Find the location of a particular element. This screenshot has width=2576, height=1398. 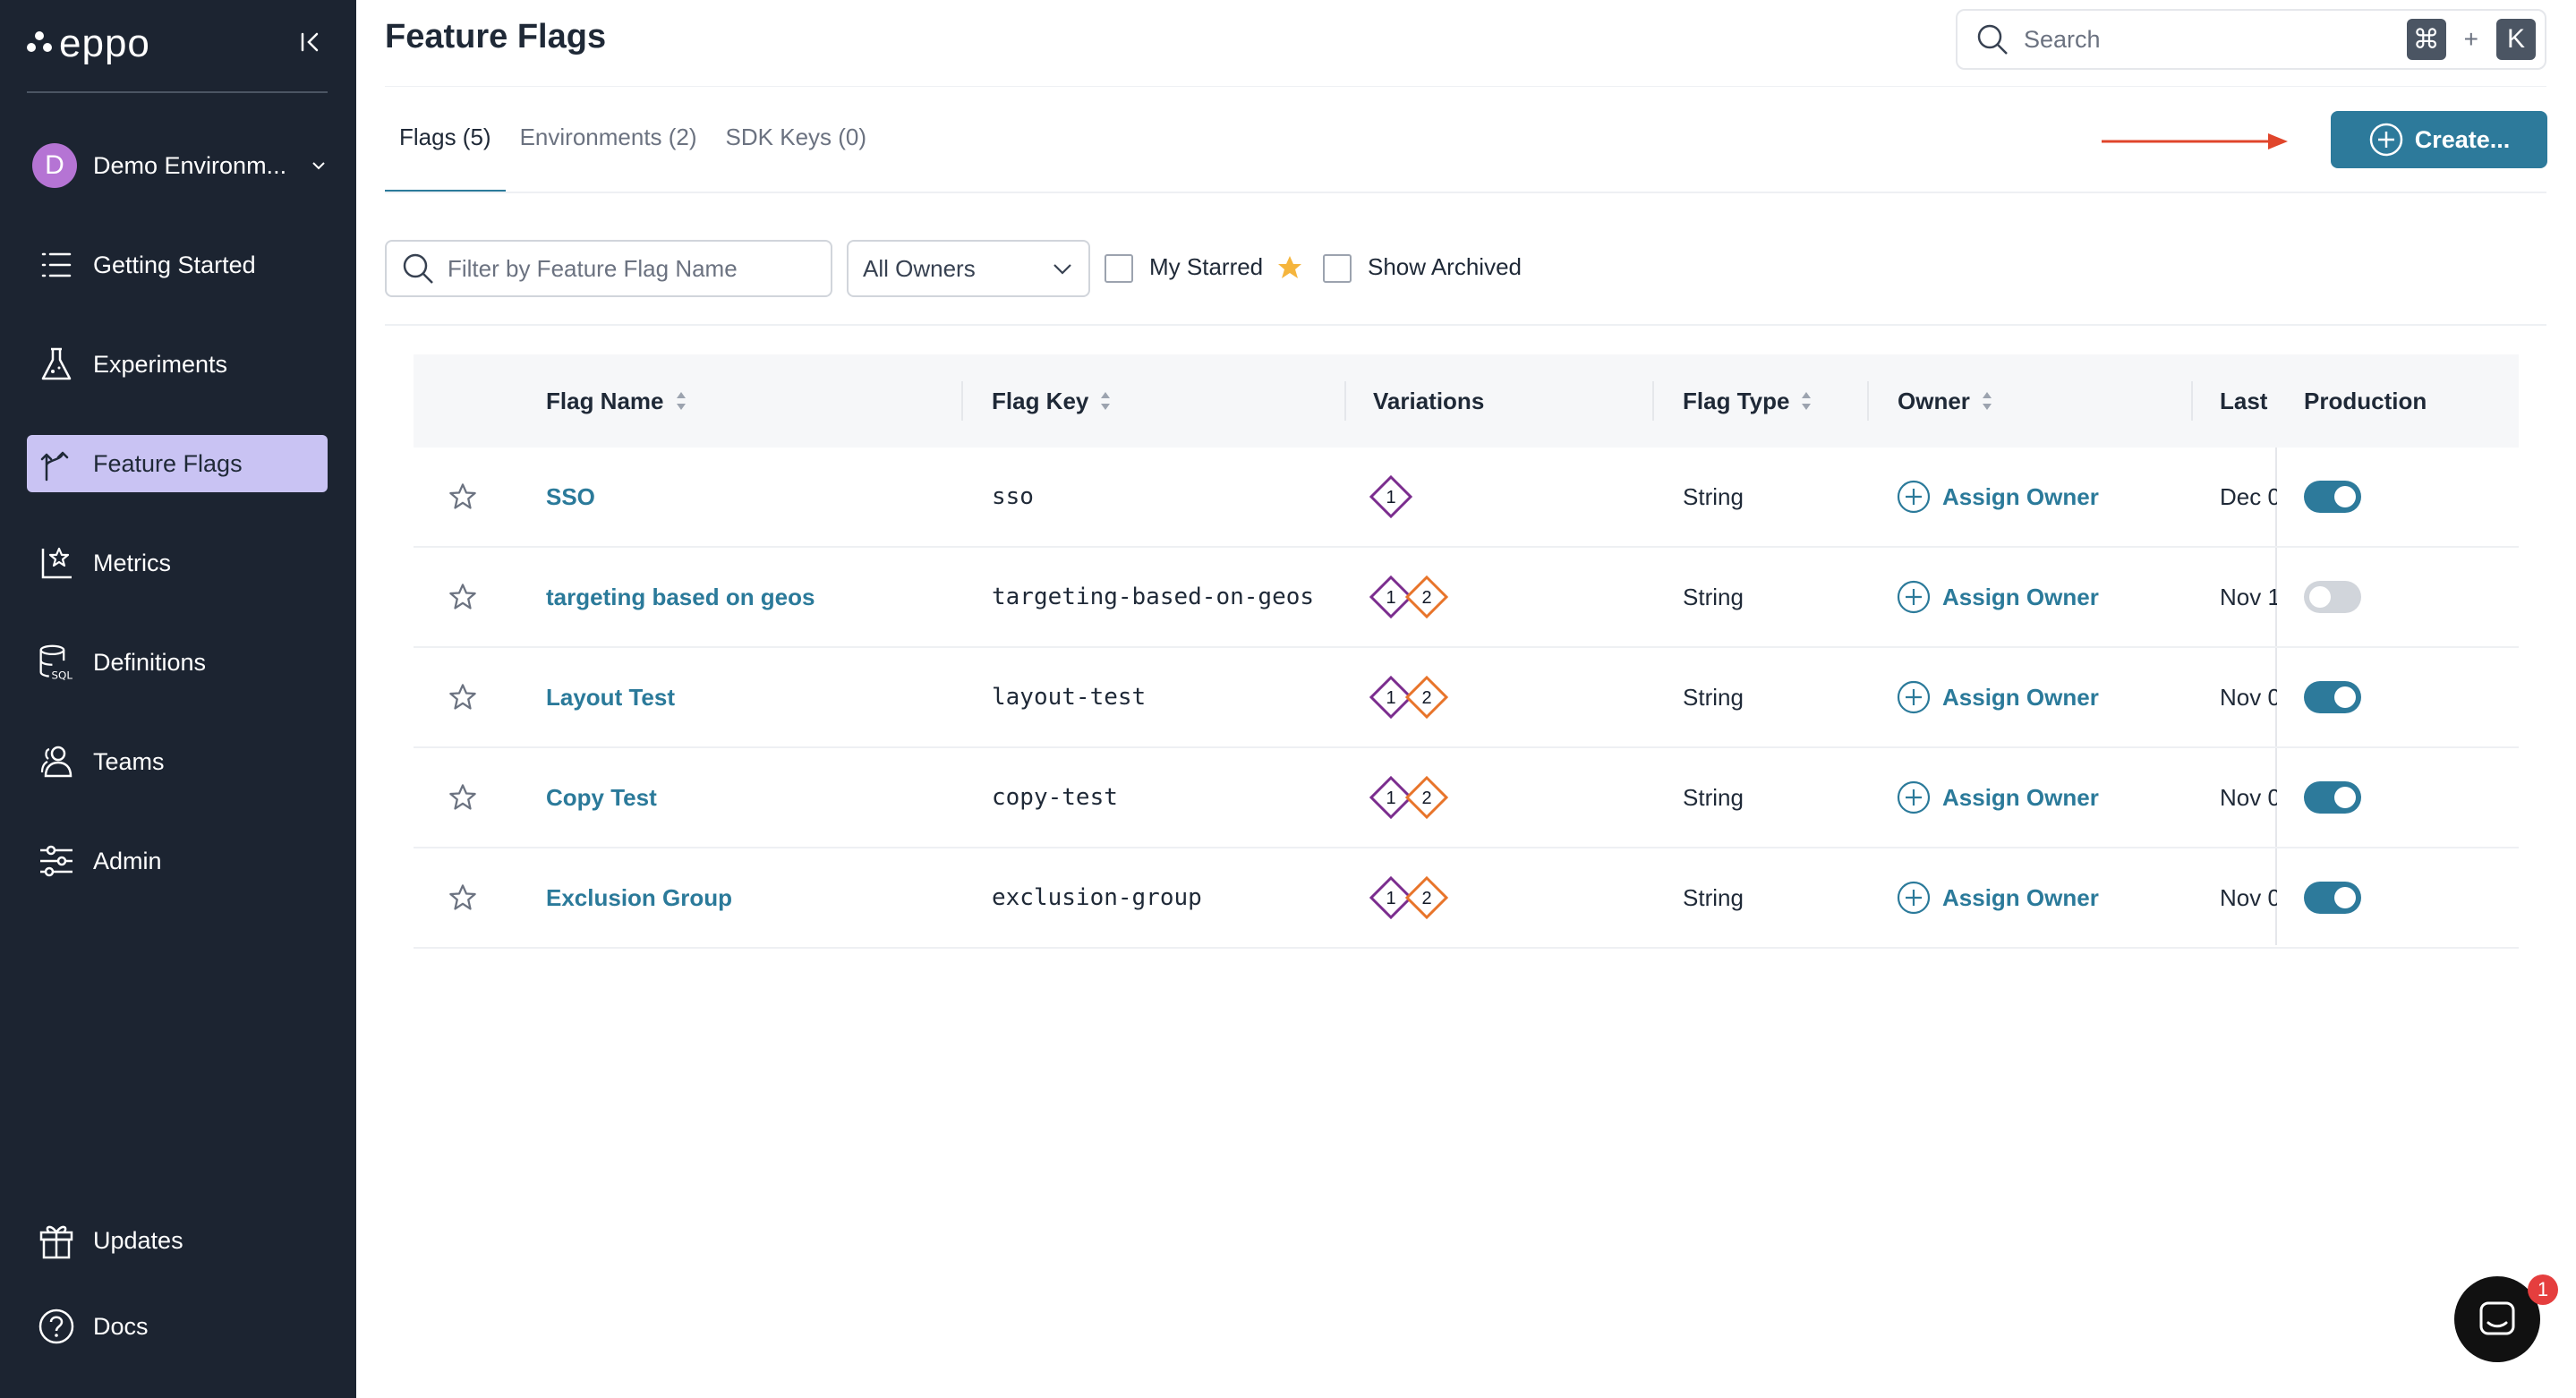

variations-cell: 1 is located at coordinates (1390, 497).